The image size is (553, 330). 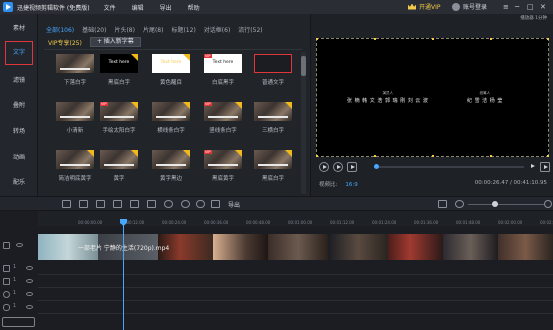 I want to click on template-label: 黑底黄字, so click(x=222, y=179).